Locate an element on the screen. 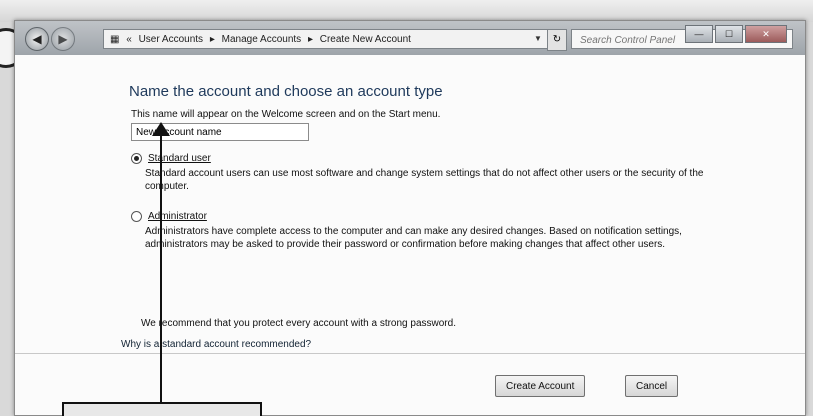 The height and width of the screenshot is (416, 813). administrator-label: Administrator is located at coordinates (177, 216).